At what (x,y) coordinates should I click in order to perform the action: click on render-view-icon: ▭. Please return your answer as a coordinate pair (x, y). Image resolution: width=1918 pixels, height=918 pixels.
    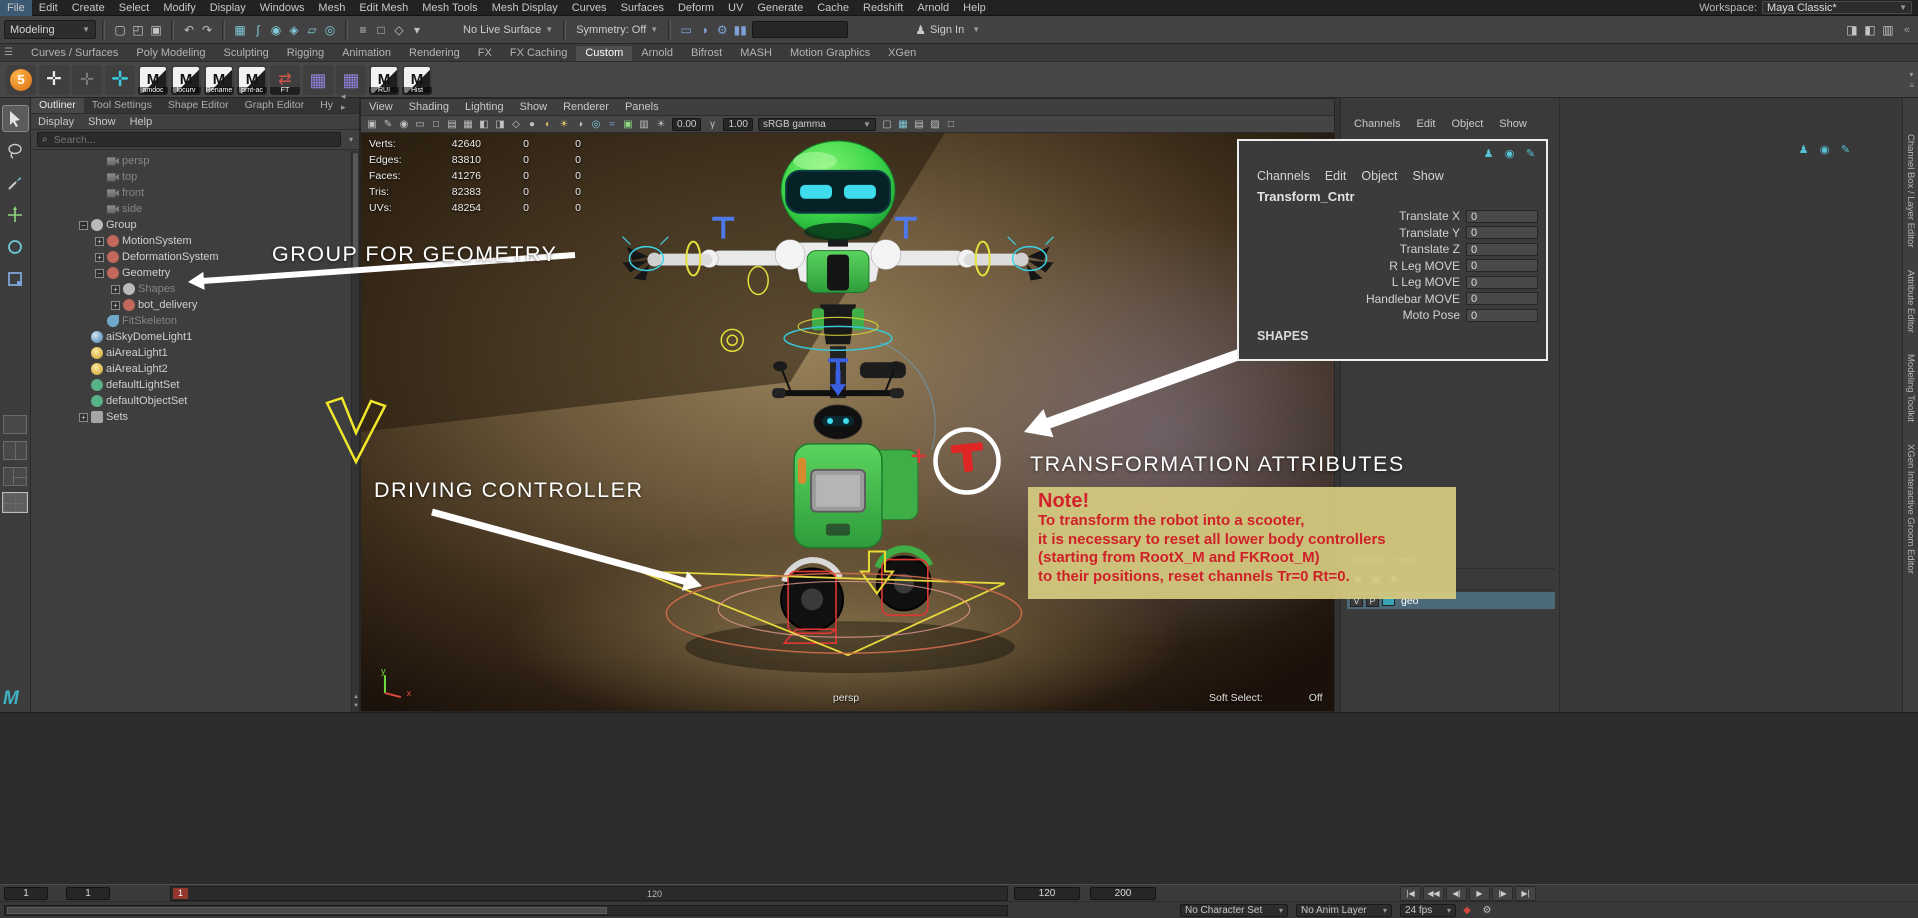
    Looking at the image, I should click on (686, 30).